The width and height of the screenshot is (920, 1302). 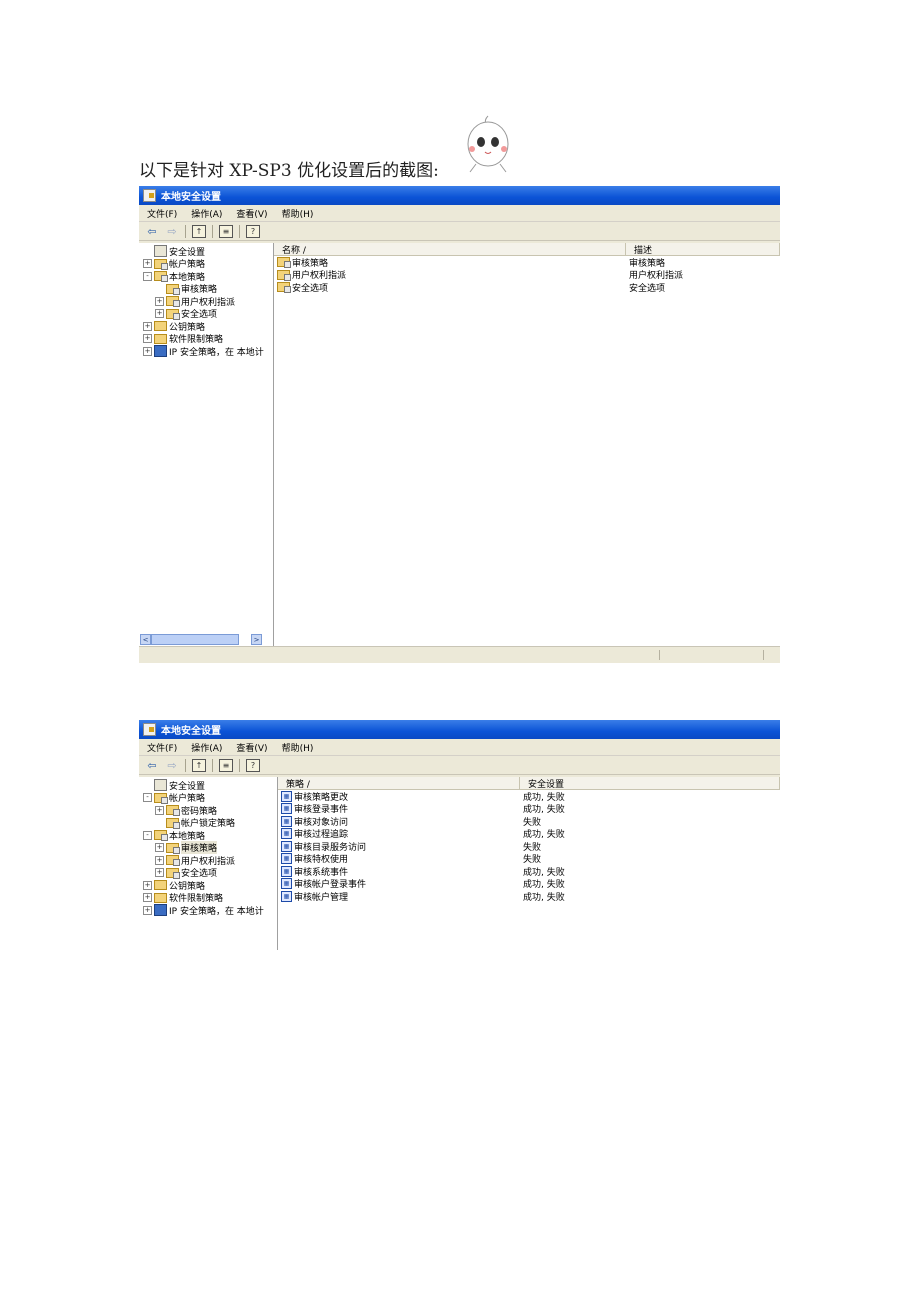 I want to click on caption-text: 以下是针对 XP-SP3 优化设置后的截图:, so click(x=289, y=171).